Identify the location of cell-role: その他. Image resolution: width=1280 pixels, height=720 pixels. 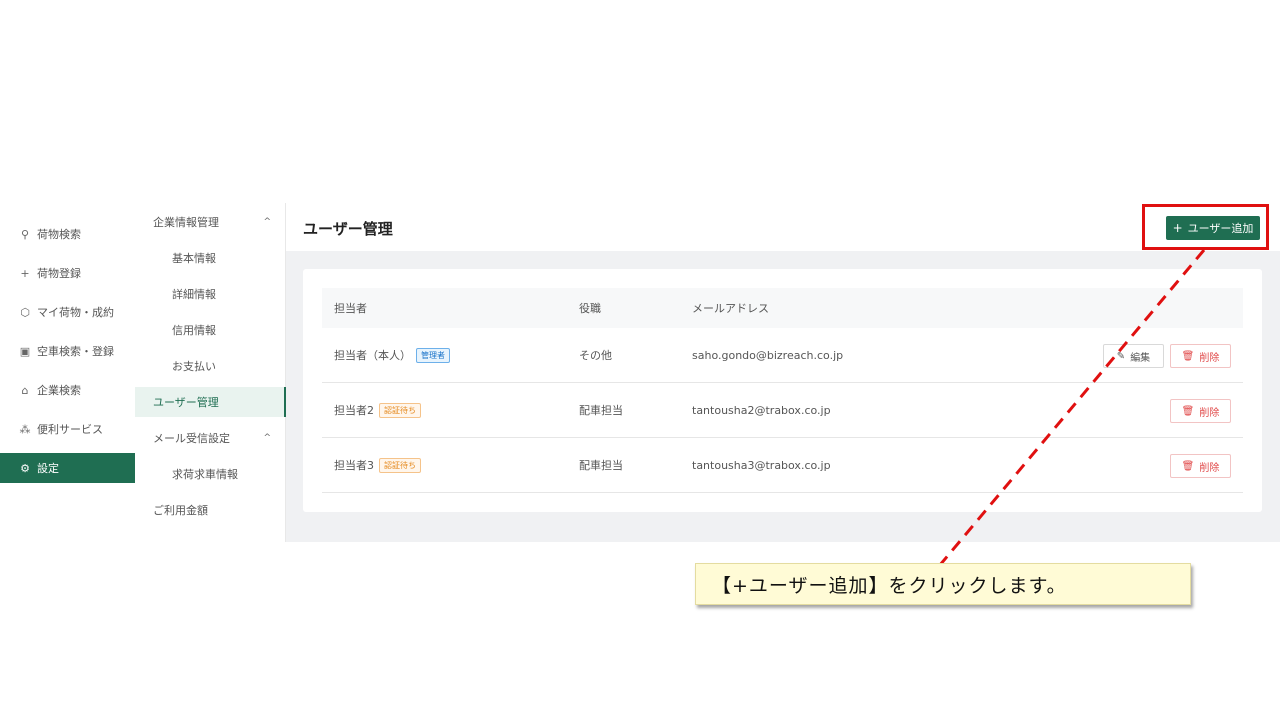
(595, 355).